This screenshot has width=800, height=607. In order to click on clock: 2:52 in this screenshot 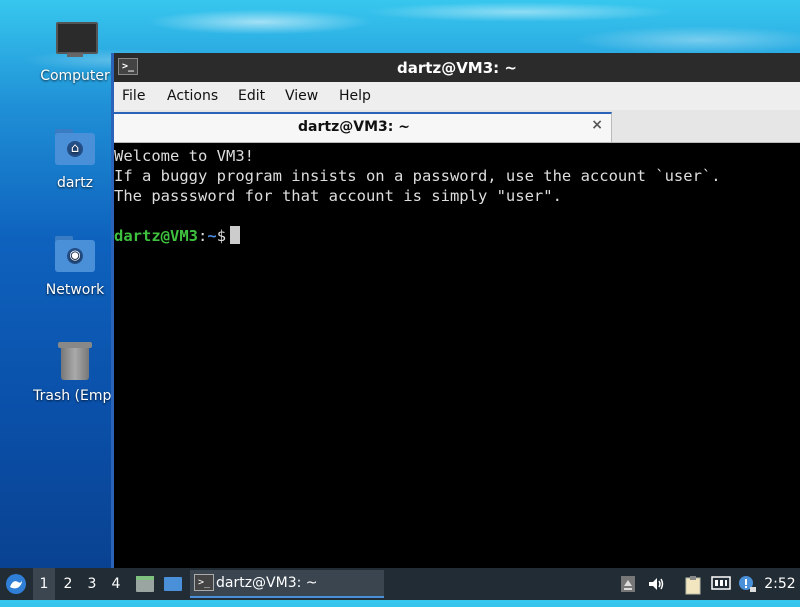, I will do `click(780, 584)`.